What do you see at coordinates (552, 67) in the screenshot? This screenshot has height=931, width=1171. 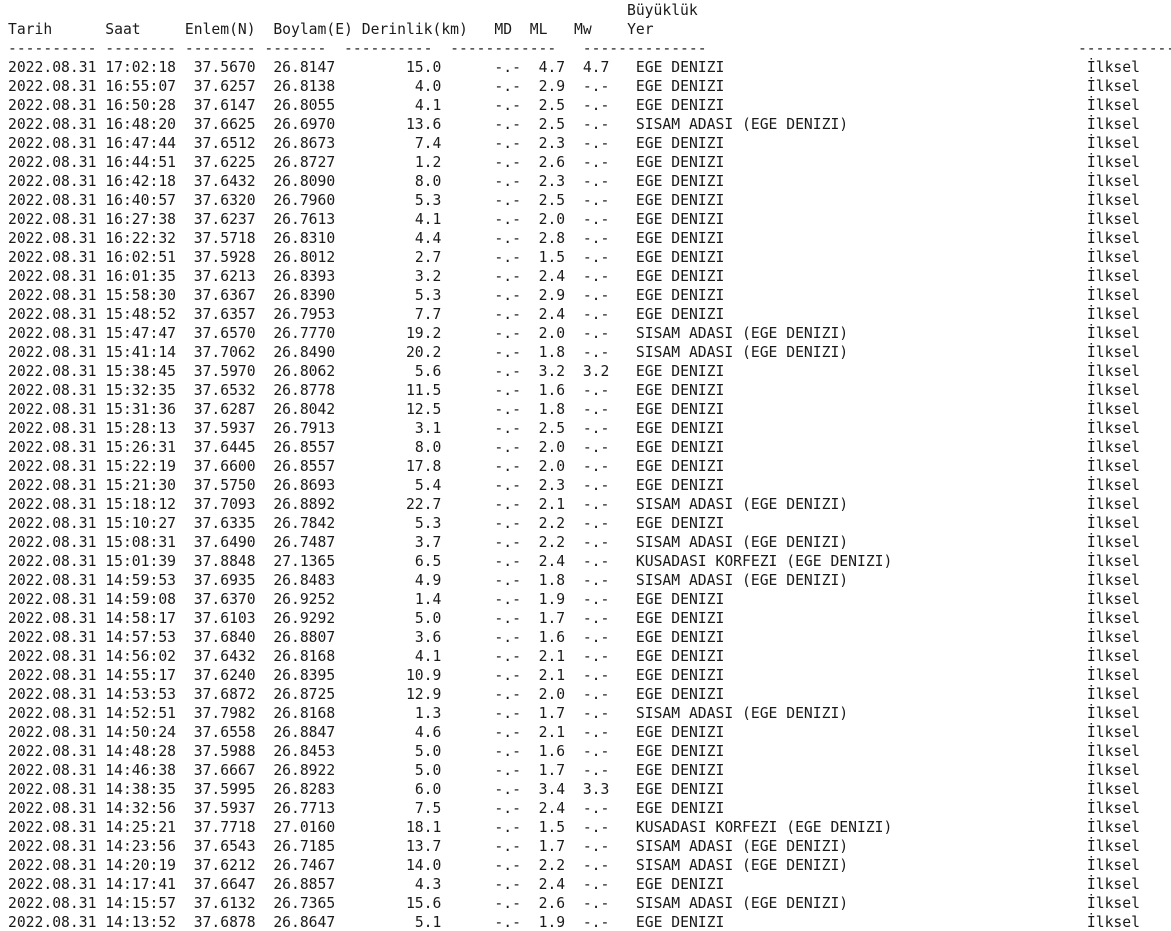 I see `ml-cell: 4.7` at bounding box center [552, 67].